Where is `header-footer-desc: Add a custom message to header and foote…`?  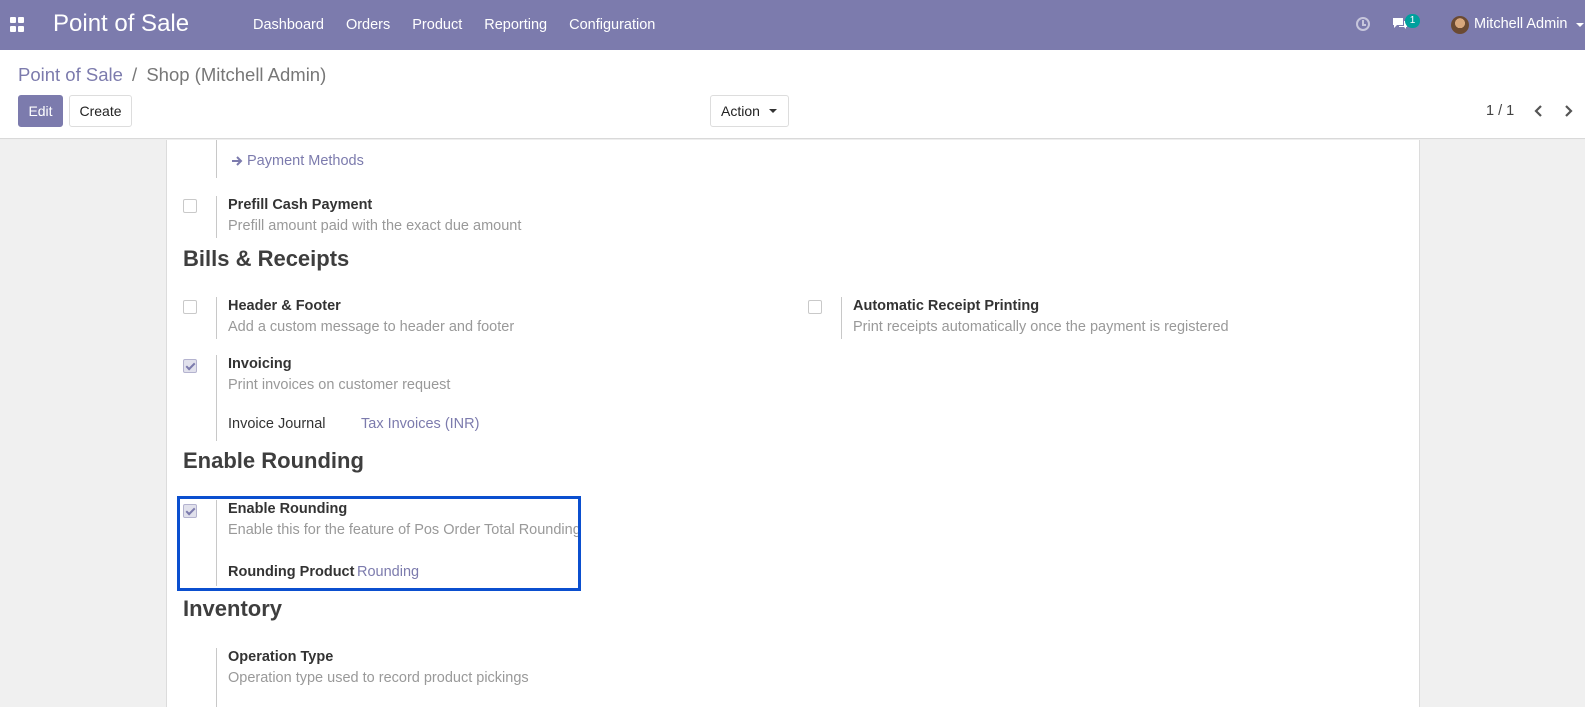 header-footer-desc: Add a custom message to header and foote… is located at coordinates (371, 327).